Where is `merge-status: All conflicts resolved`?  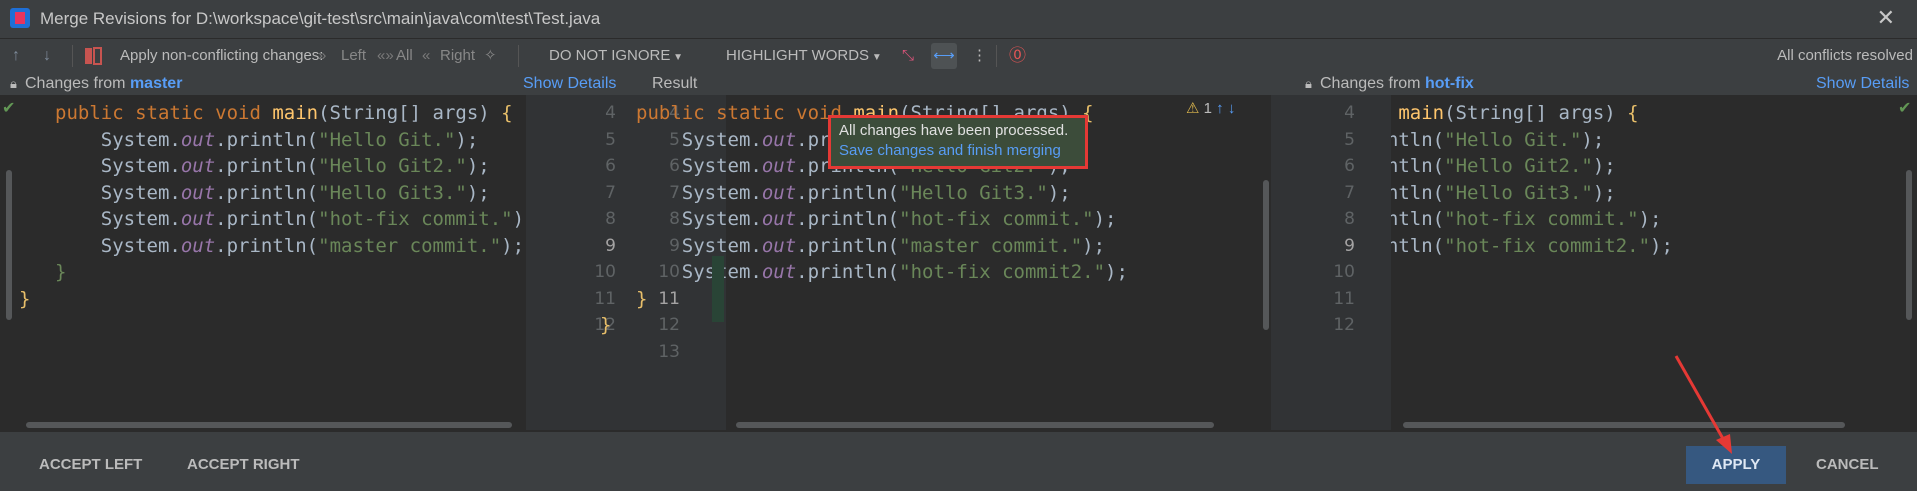
merge-status: All conflicts resolved is located at coordinates (1845, 55).